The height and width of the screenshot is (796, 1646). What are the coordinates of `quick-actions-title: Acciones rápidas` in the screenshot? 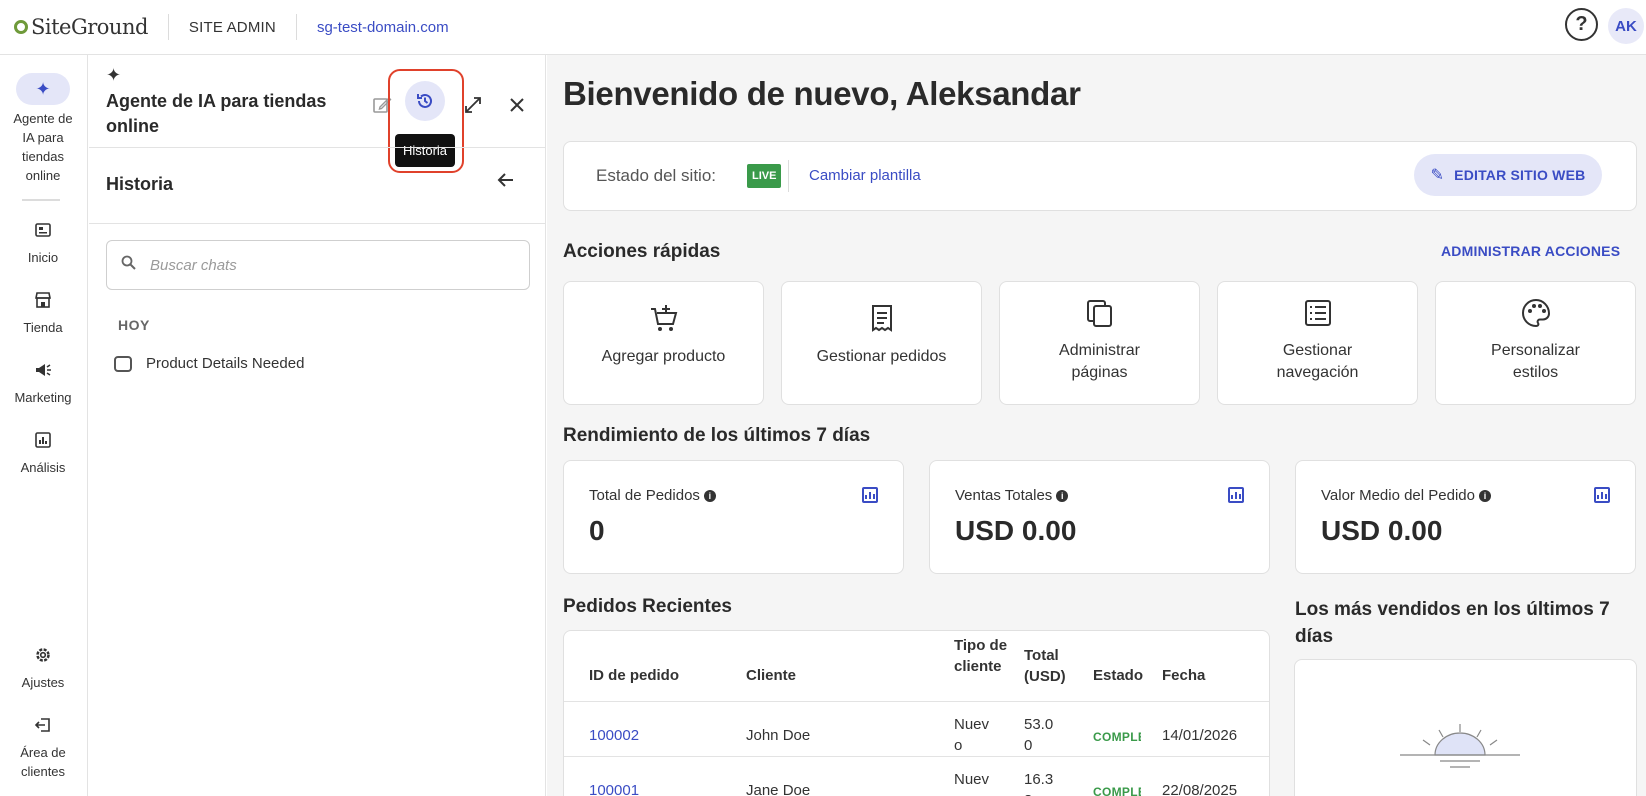 It's located at (642, 251).